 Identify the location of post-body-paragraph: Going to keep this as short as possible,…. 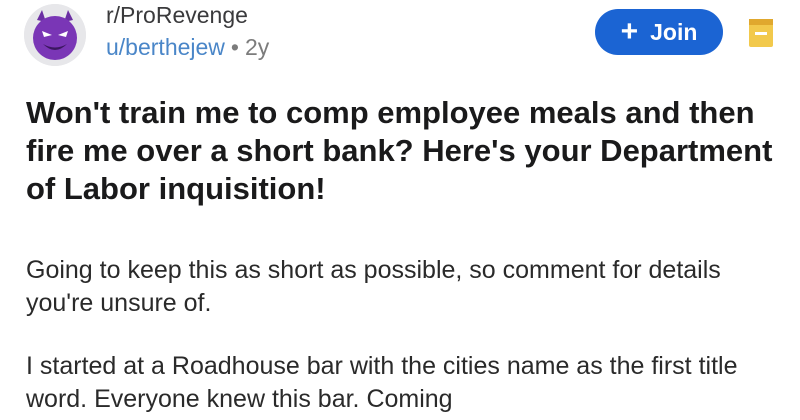
(373, 286).